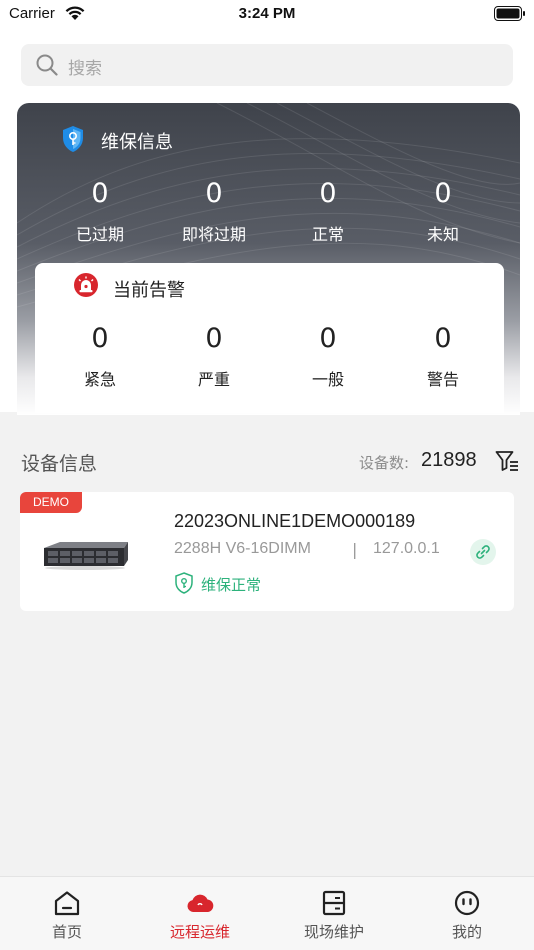 This screenshot has width=534, height=950. Describe the element at coordinates (442, 379) in the screenshot. I see `stat-label: 警告` at that location.